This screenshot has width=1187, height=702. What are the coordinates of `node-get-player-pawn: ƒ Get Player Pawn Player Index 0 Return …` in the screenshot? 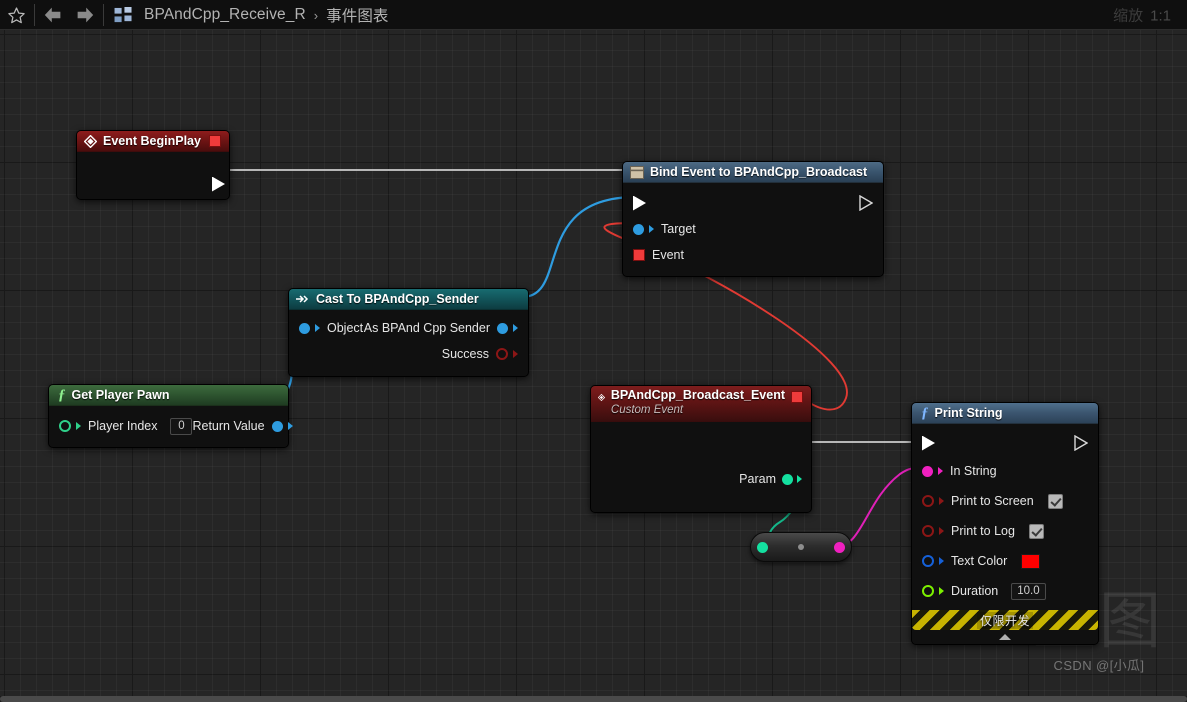 It's located at (170, 416).